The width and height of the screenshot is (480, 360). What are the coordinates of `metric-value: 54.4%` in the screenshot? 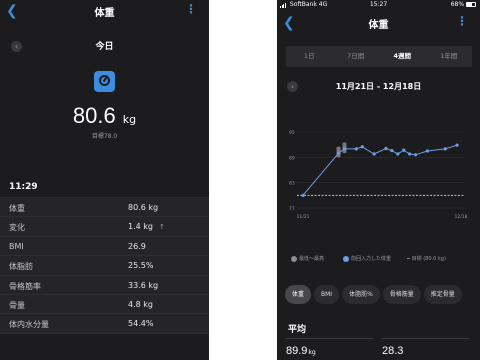 It's located at (140, 323).